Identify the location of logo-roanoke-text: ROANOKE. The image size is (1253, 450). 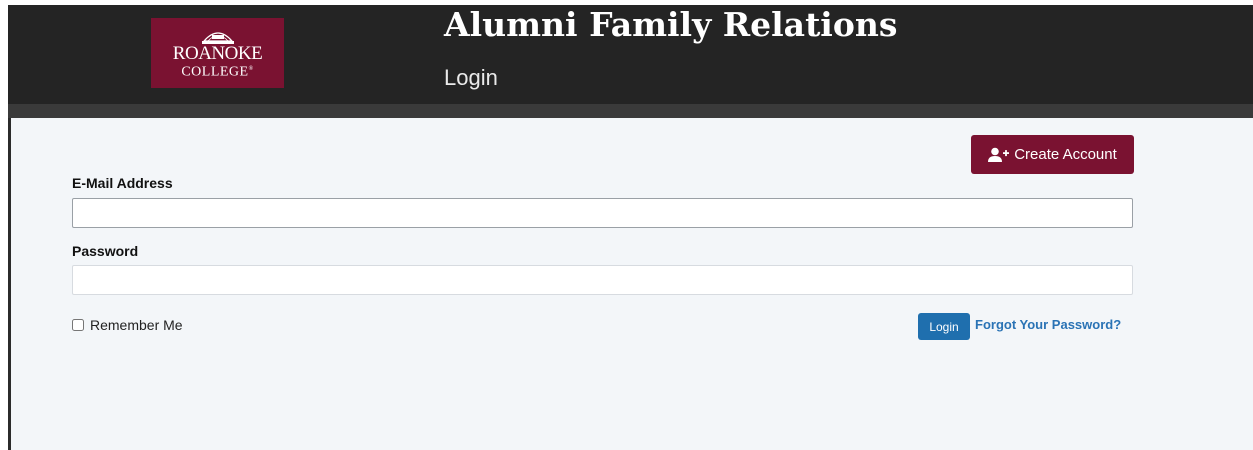
(217, 53).